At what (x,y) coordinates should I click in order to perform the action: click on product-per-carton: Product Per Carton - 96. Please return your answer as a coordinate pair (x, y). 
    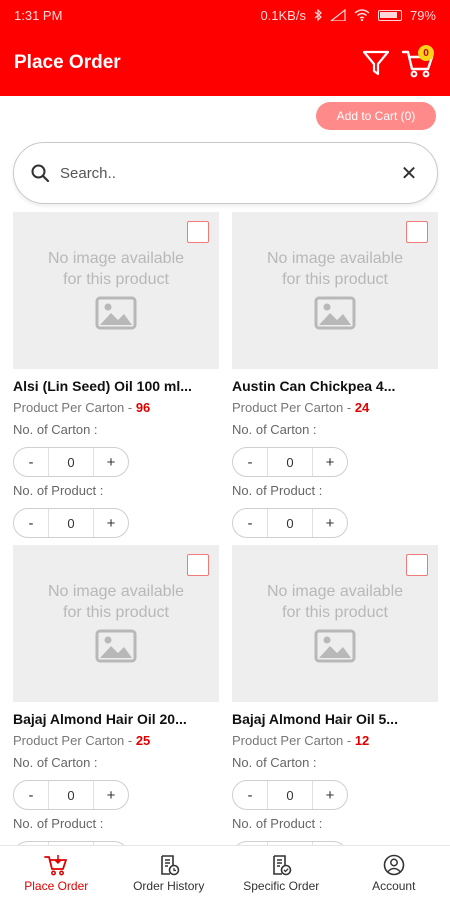
    Looking at the image, I should click on (82, 407).